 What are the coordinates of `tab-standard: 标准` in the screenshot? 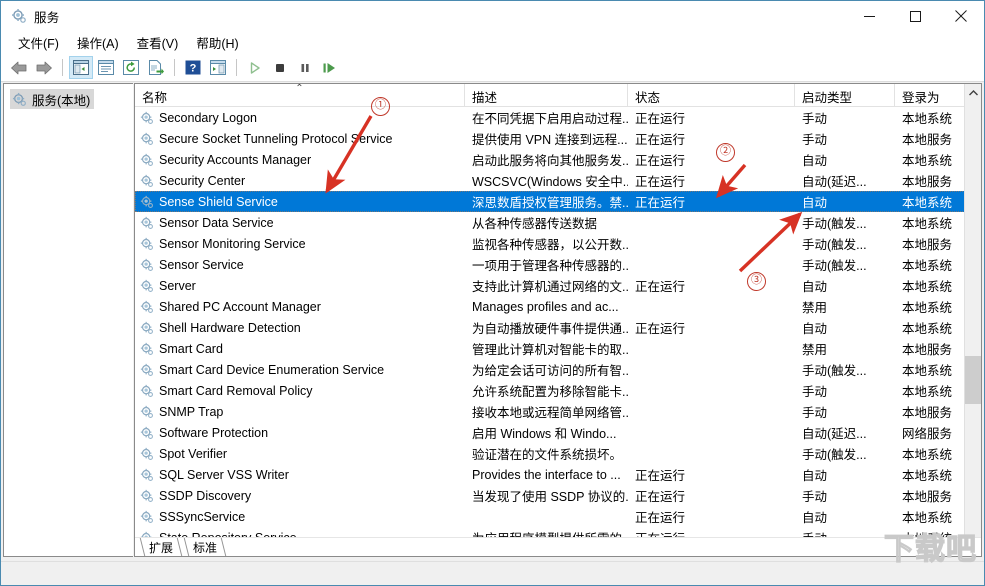 It's located at (205, 546).